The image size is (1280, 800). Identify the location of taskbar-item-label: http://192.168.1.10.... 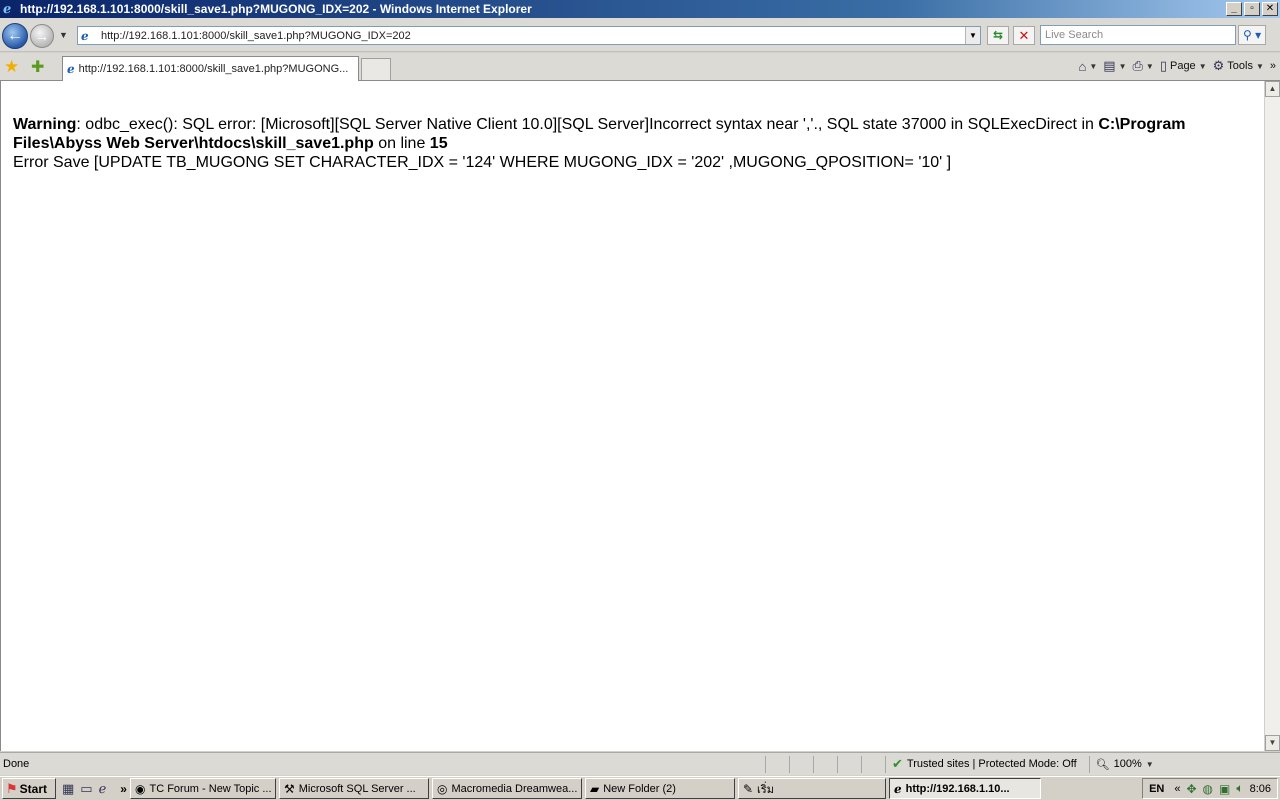
(957, 788).